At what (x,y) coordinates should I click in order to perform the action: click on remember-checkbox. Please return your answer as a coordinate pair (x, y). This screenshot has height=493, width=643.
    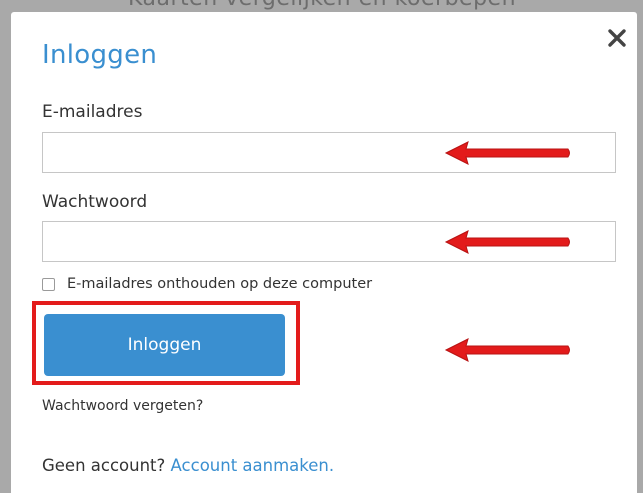
    Looking at the image, I should click on (48, 284).